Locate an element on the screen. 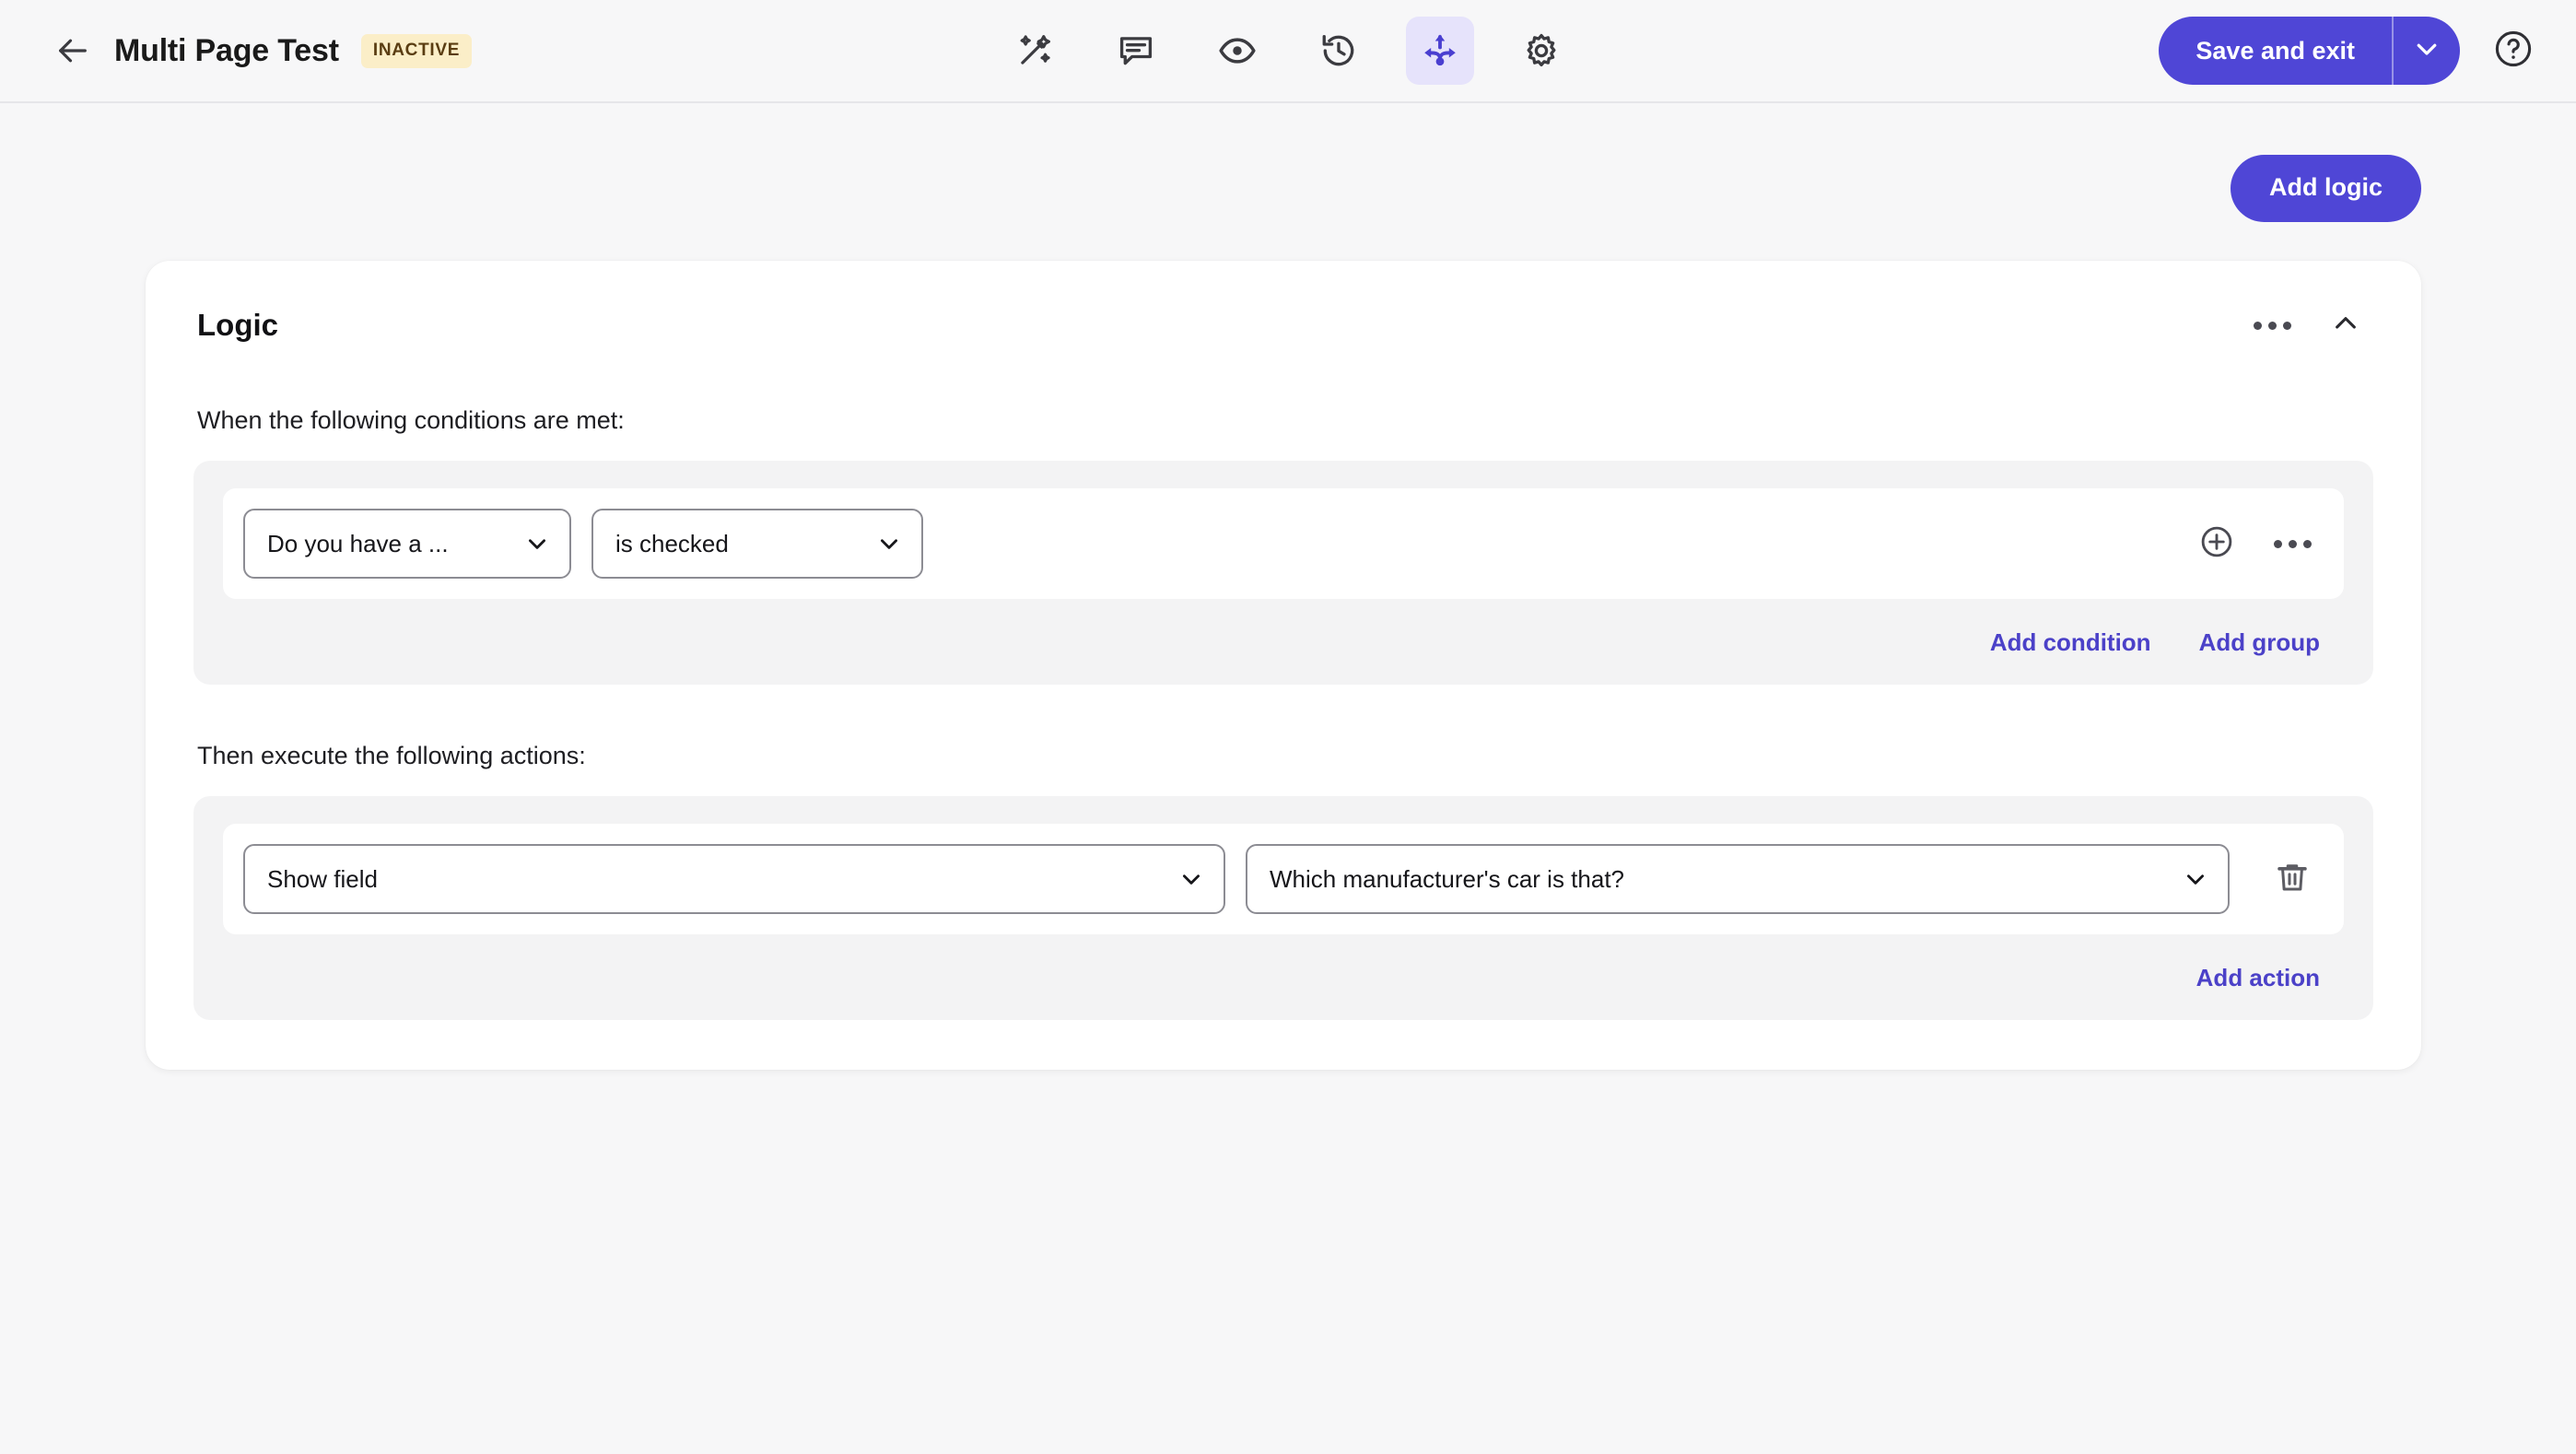 This screenshot has width=2576, height=1454. condition-row: Do you have a ... is checked is located at coordinates (1283, 543).